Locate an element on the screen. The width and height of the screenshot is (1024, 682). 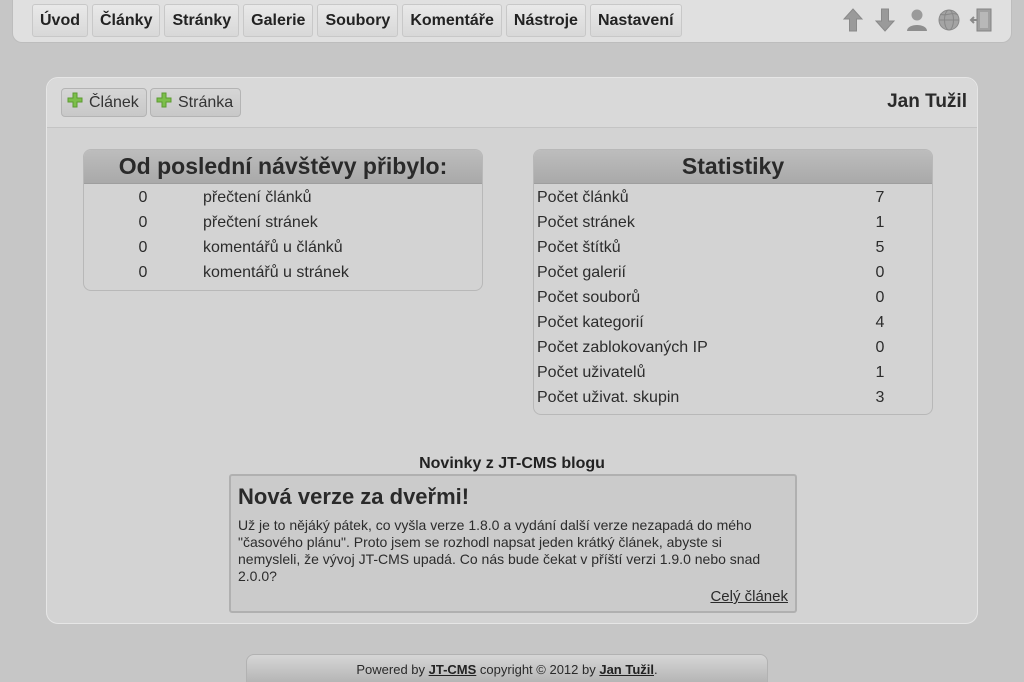
since-last-visit-title: Od poslední návštěvy přibylo: is located at coordinates (283, 167).